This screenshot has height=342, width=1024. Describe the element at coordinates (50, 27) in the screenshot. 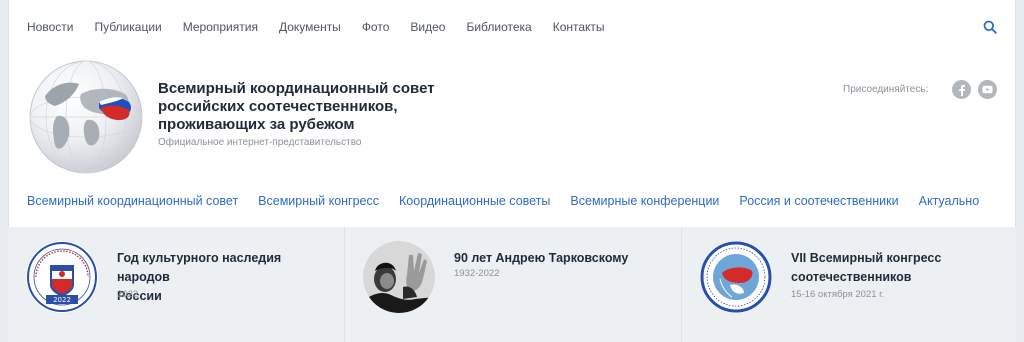

I see `topnav-news: Новости` at that location.